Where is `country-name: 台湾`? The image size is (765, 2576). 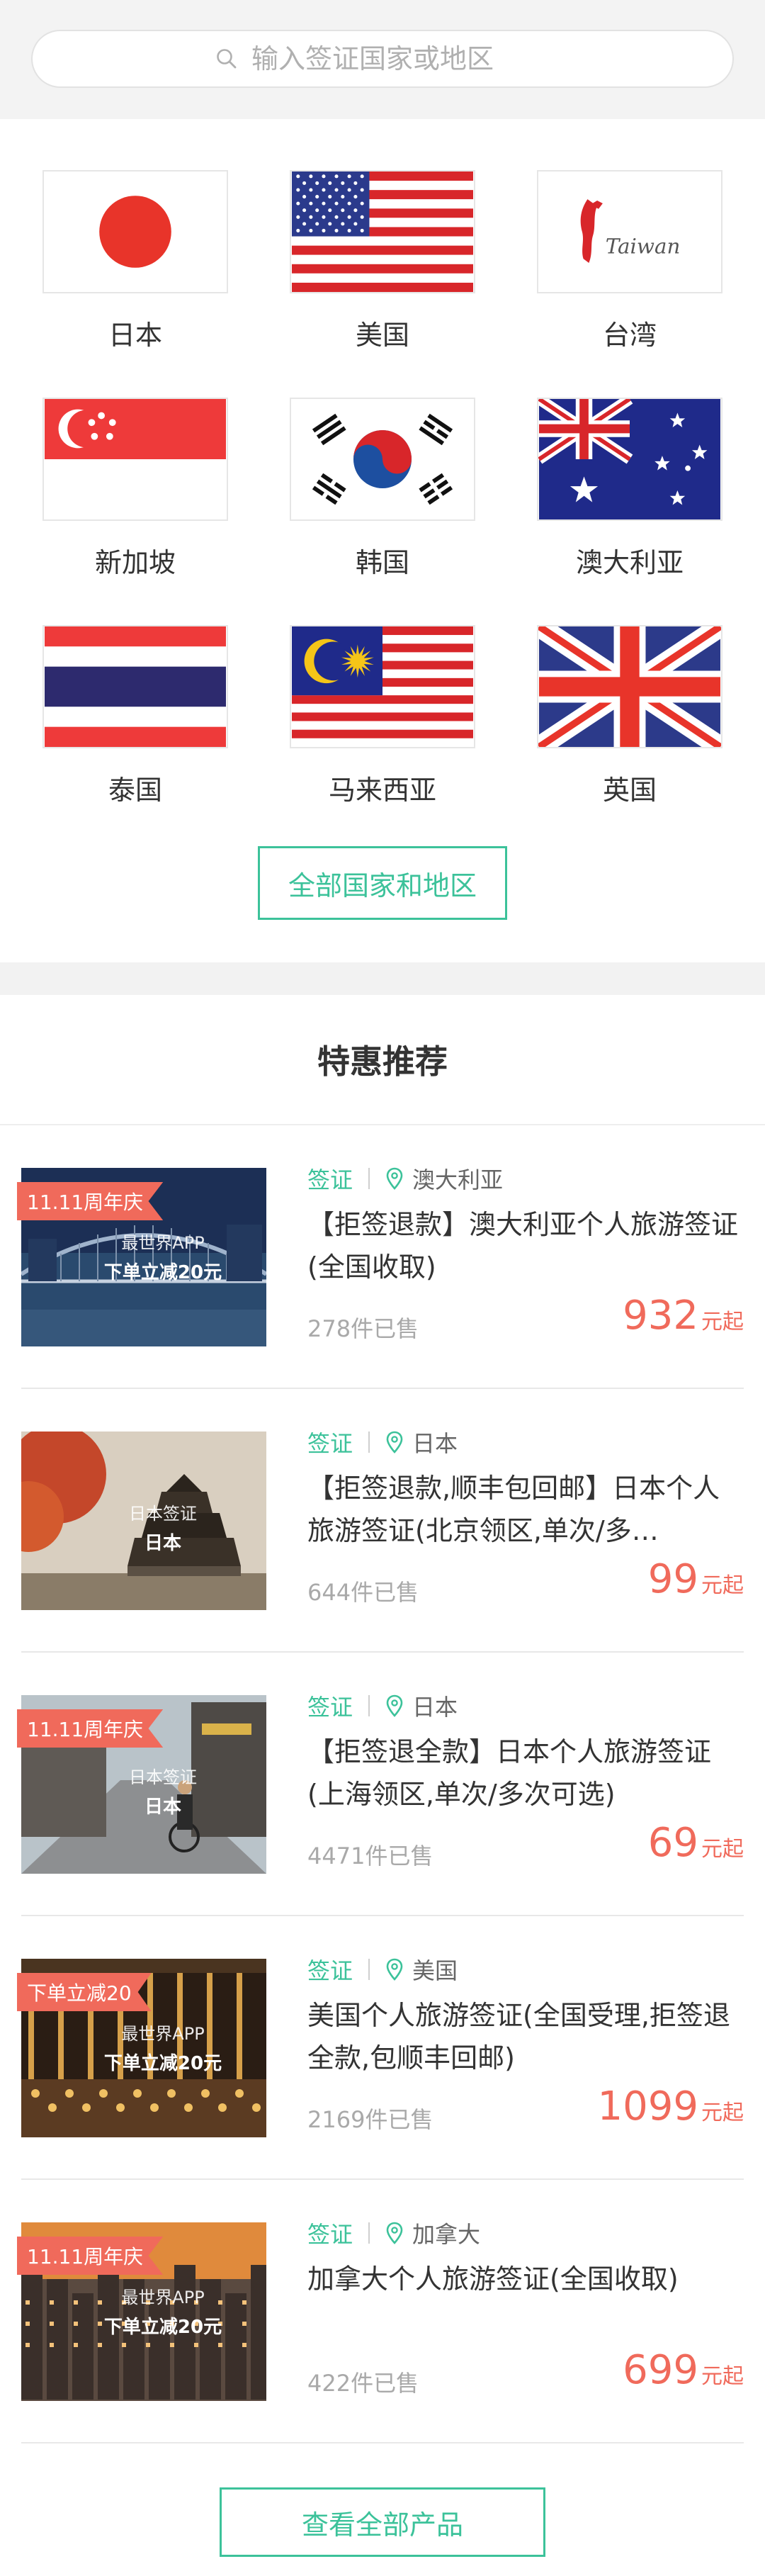 country-name: 台湾 is located at coordinates (630, 335).